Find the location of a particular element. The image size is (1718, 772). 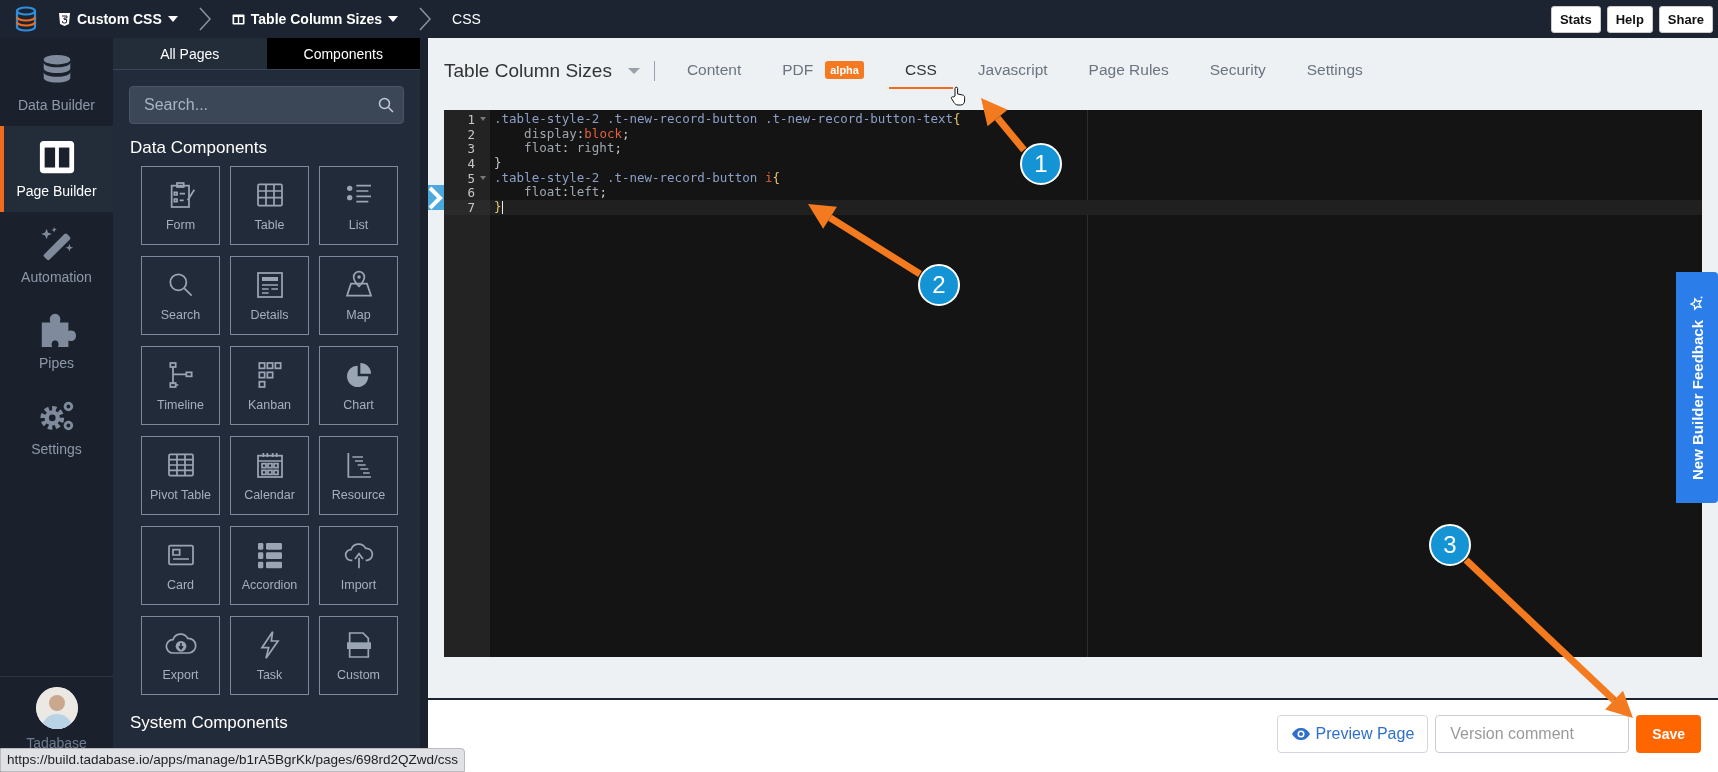

panel-tab: Components is located at coordinates (343, 53).